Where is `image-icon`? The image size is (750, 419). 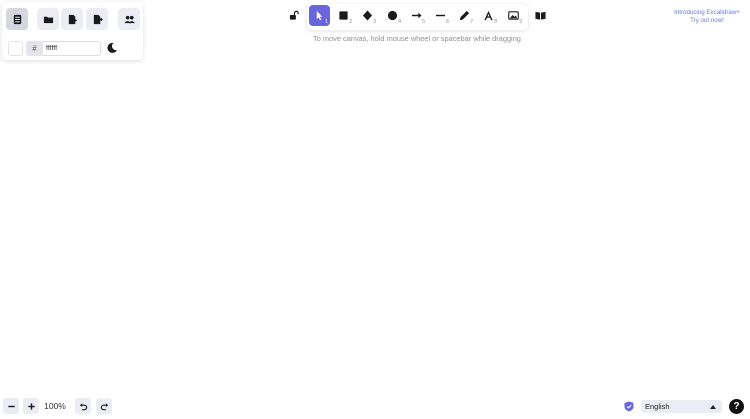 image-icon is located at coordinates (513, 15).